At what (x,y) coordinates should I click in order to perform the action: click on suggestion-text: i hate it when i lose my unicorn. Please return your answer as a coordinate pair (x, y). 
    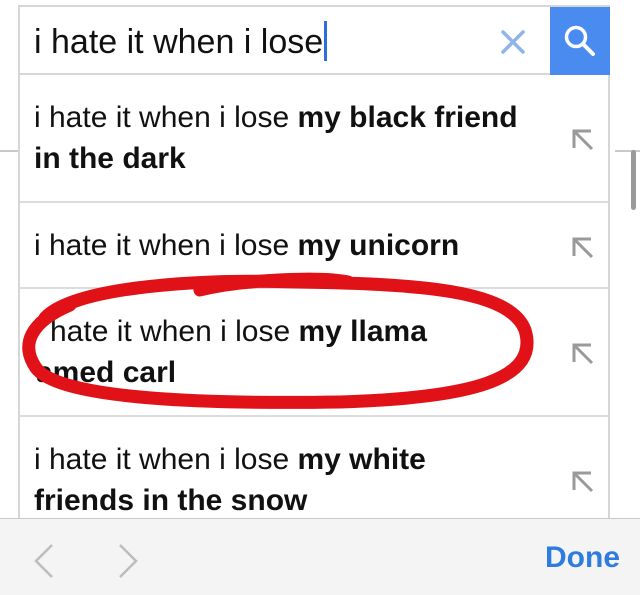
    Looking at the image, I should click on (279, 245).